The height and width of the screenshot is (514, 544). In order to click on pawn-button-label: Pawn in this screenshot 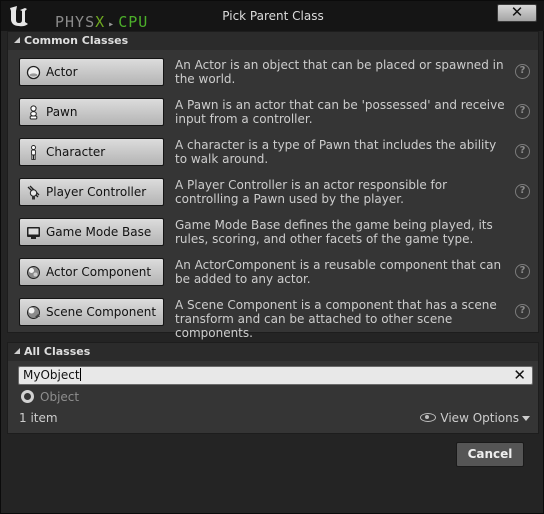, I will do `click(62, 112)`.